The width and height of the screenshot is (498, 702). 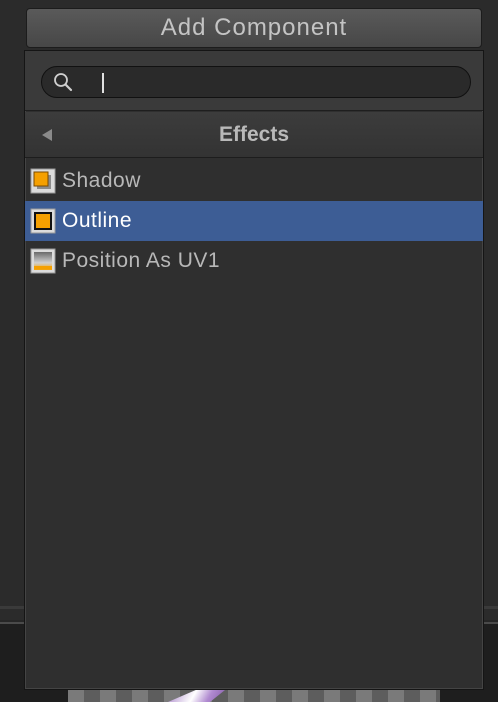 I want to click on list-item-outline: Outline, so click(x=254, y=221).